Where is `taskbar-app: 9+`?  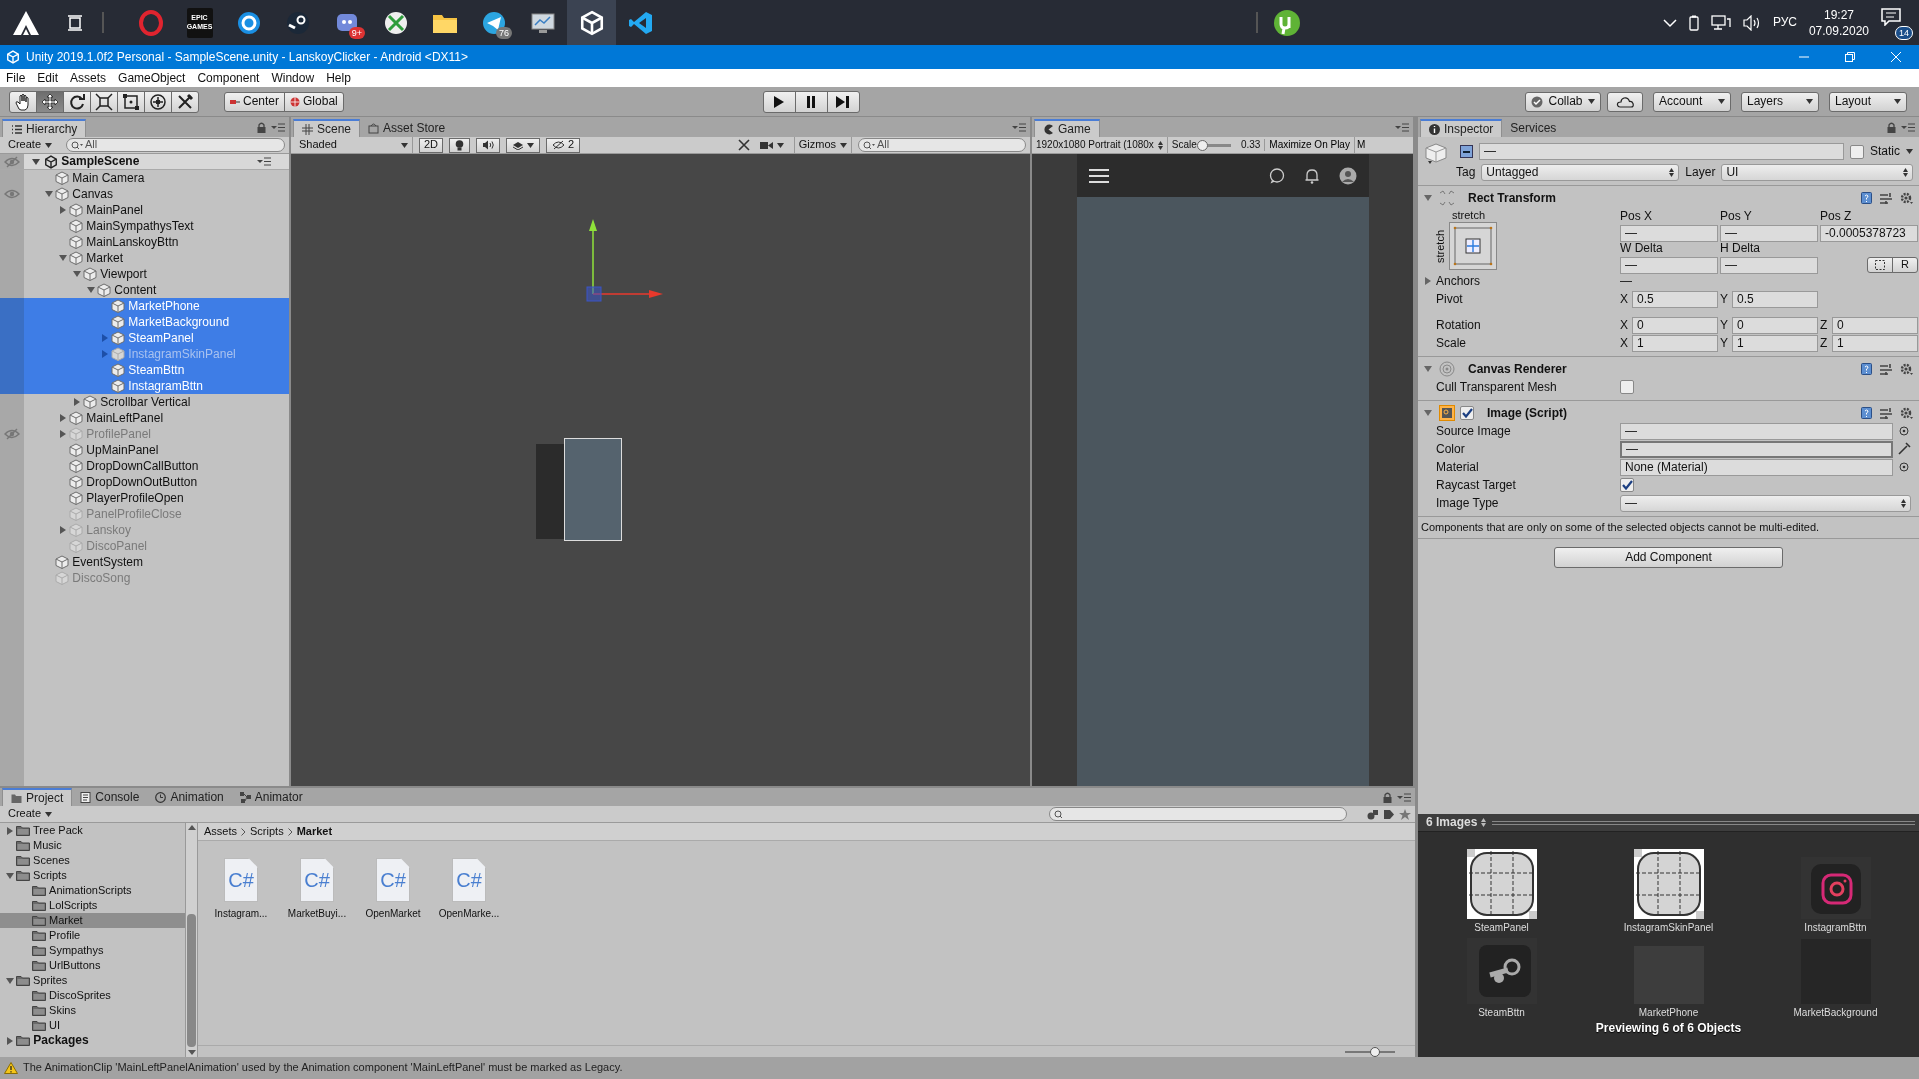
taskbar-app: 9+ is located at coordinates (346, 22).